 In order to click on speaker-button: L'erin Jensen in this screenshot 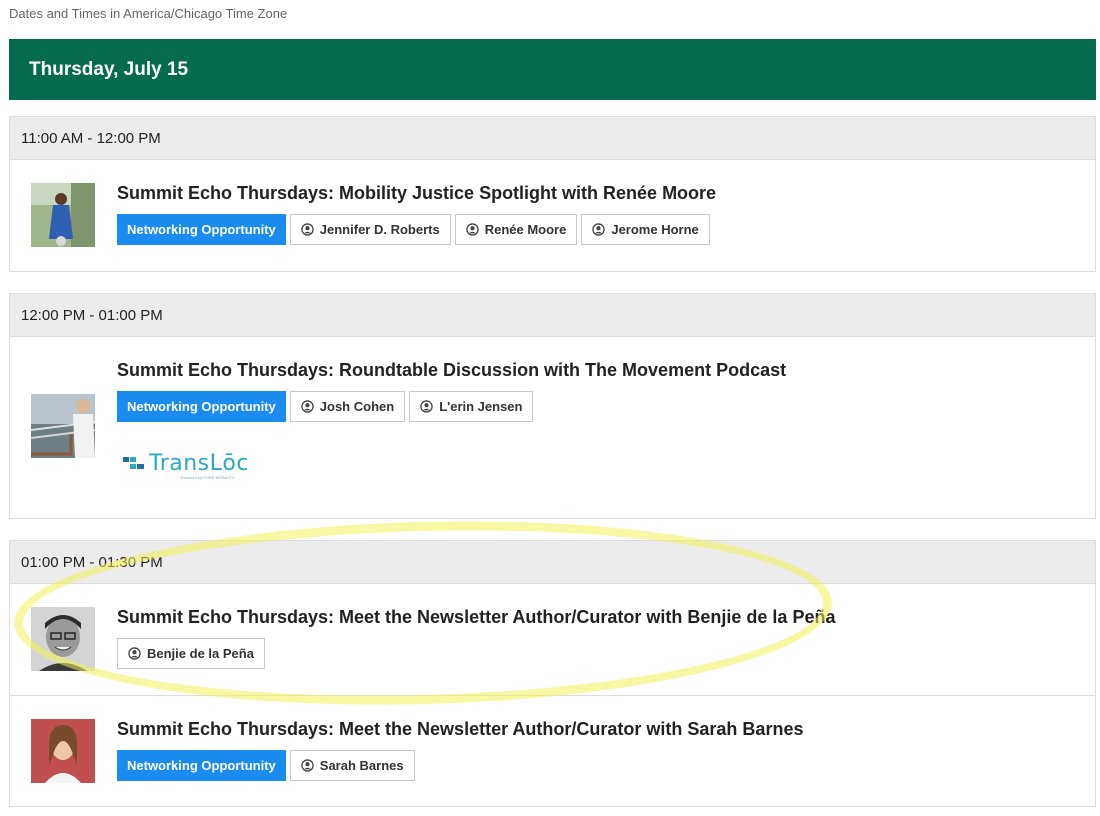, I will do `click(471, 406)`.